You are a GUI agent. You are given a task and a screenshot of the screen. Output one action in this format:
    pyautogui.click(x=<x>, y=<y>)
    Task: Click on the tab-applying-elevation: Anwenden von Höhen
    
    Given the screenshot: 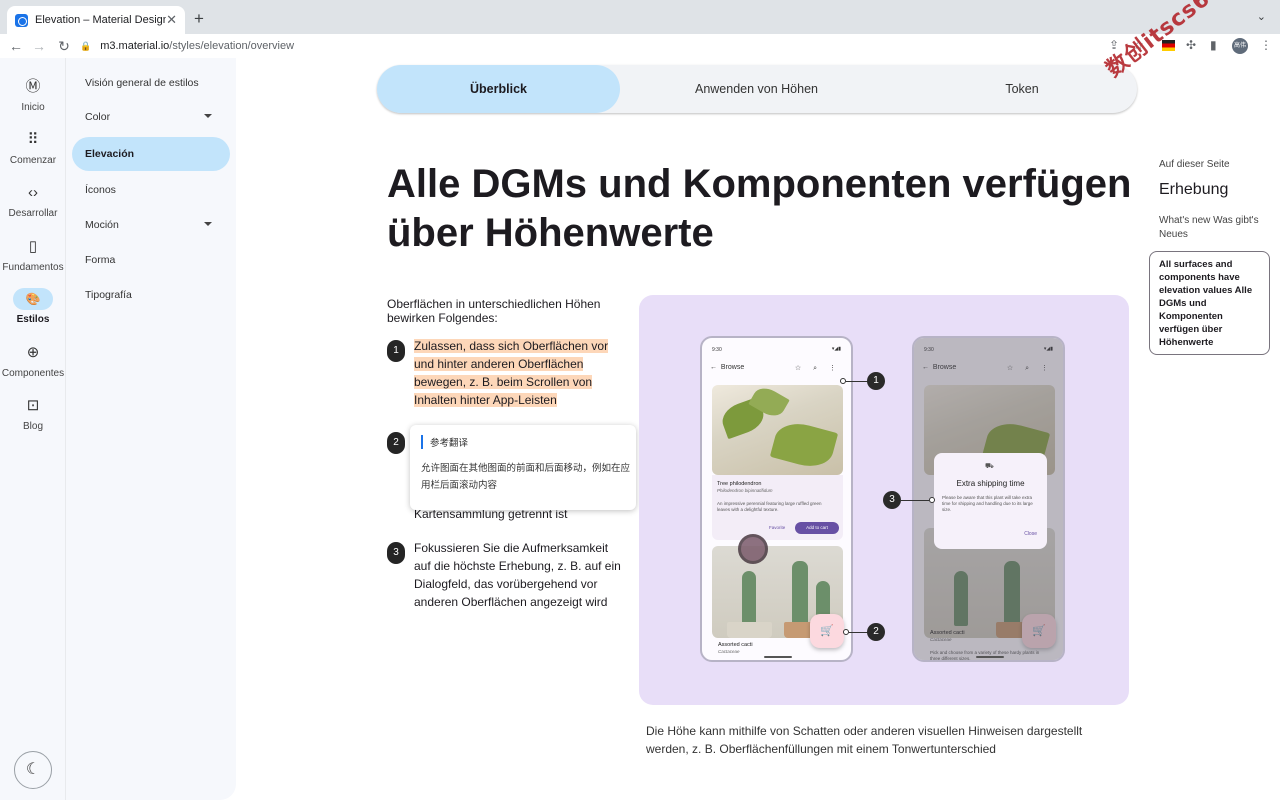 What is the action you would take?
    pyautogui.click(x=756, y=89)
    